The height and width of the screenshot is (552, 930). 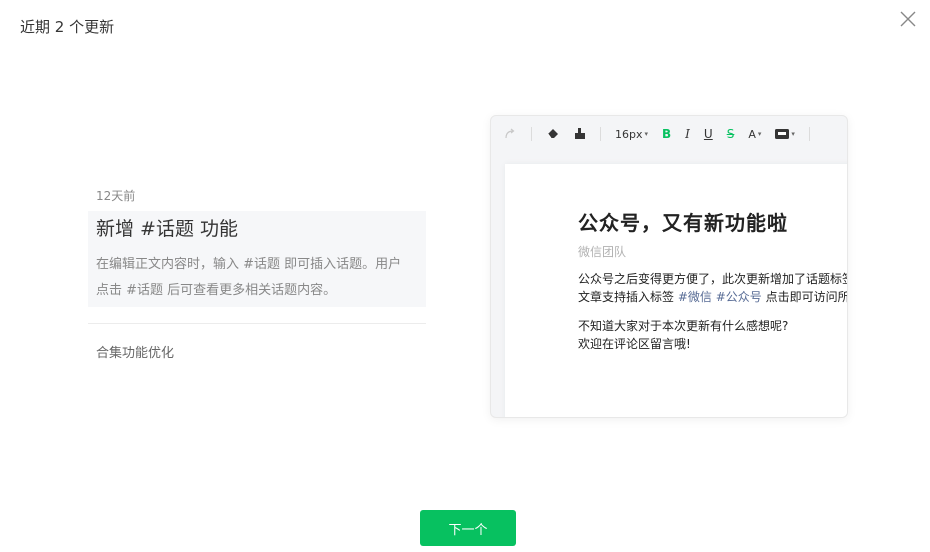 I want to click on font-size-select: 16px ▾, so click(x=631, y=134).